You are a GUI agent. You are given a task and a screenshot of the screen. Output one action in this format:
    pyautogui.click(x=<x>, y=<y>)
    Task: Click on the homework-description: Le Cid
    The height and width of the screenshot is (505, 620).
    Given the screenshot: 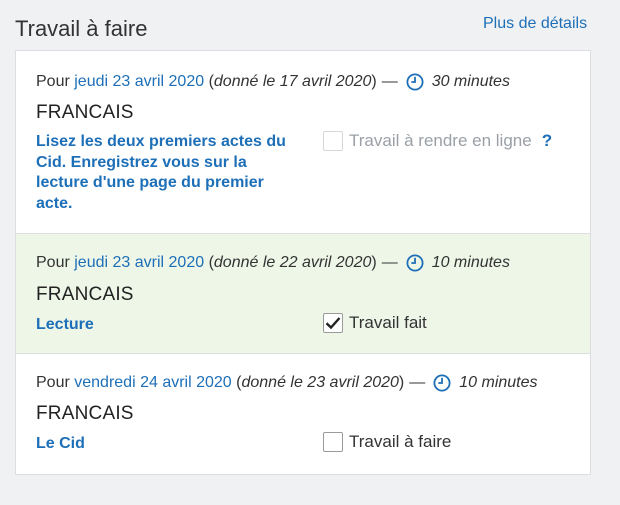 What is the action you would take?
    pyautogui.click(x=161, y=444)
    